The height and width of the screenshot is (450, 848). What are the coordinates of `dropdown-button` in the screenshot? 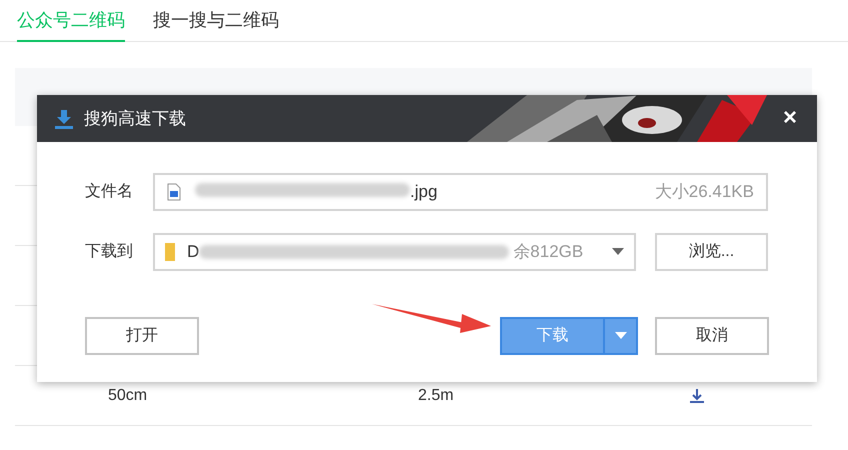 It's located at (621, 336).